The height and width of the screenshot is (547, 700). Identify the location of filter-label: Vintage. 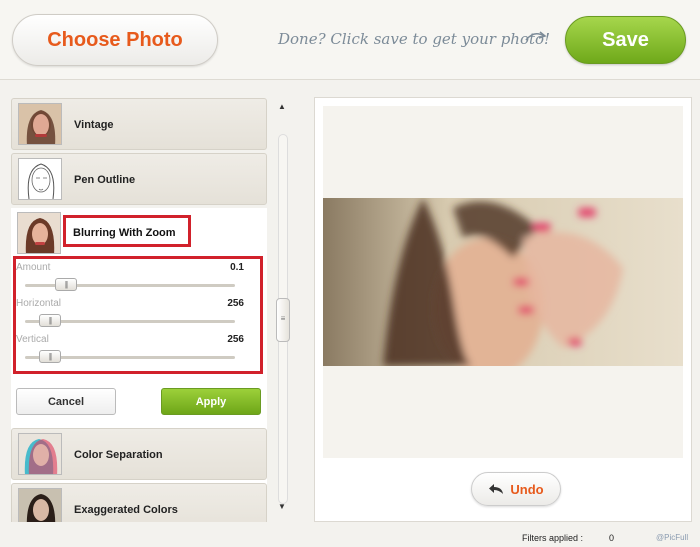
(94, 125).